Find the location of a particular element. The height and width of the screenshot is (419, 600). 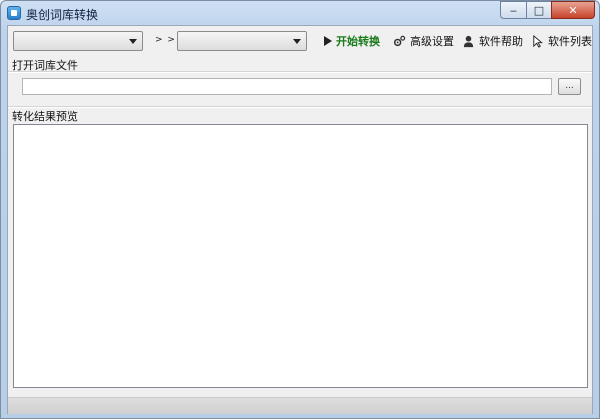

source-format-select is located at coordinates (78, 41).